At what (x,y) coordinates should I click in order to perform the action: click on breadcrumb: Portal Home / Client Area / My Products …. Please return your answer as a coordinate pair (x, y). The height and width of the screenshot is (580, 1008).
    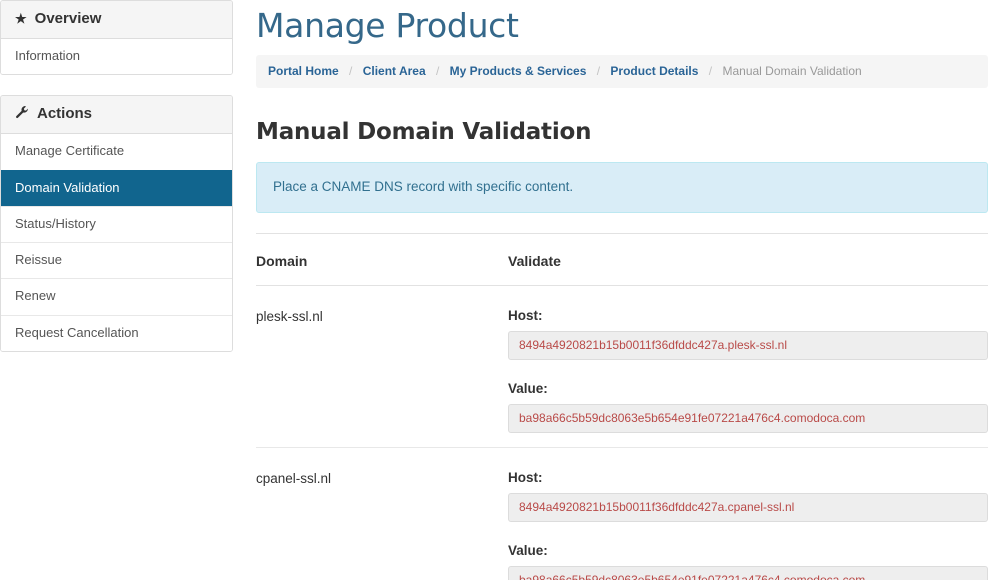
    Looking at the image, I should click on (622, 72).